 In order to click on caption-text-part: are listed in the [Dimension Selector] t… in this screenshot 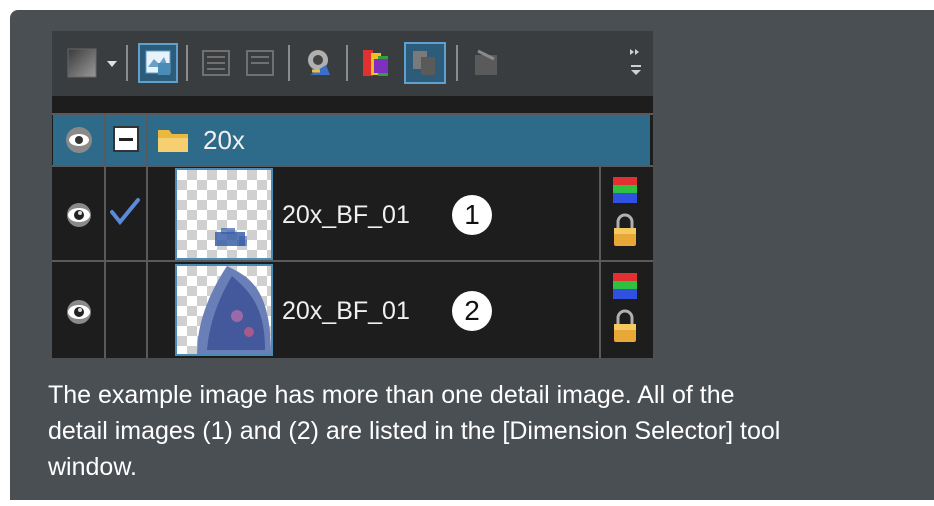, I will do `click(549, 431)`.